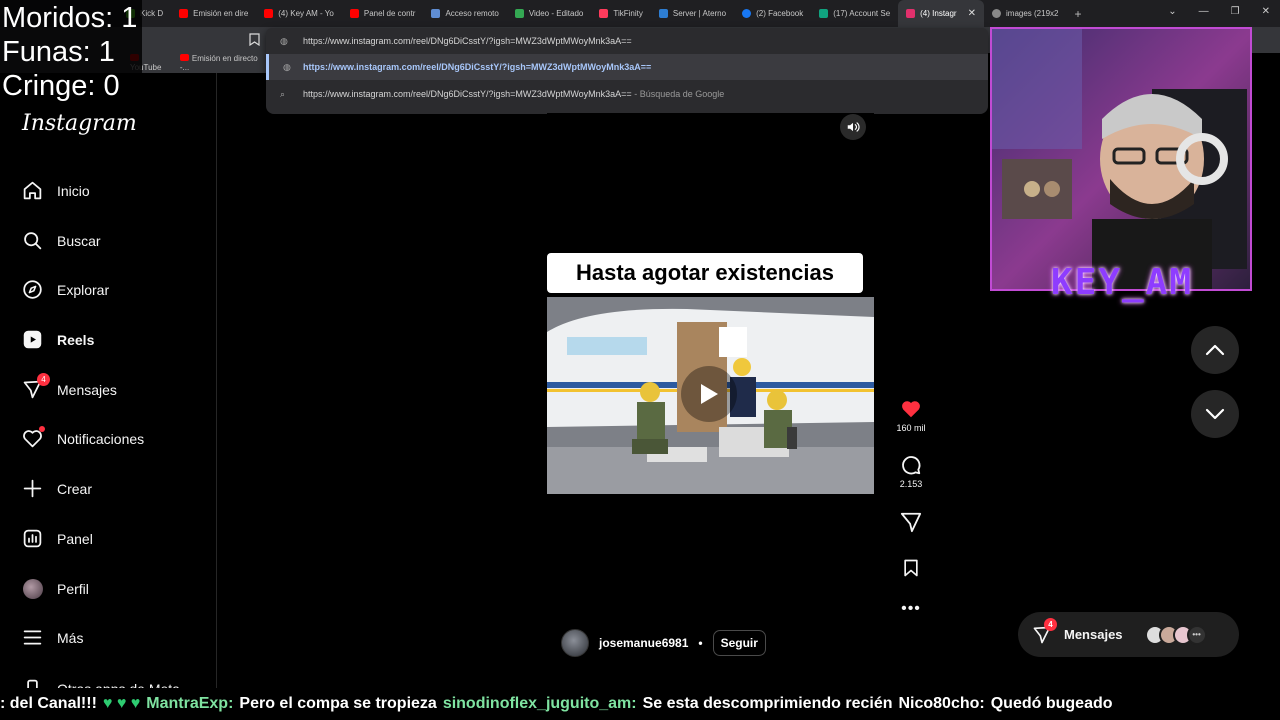 Image resolution: width=1280 pixels, height=720 pixels. I want to click on chat-message: Pero el compa se tropieza, so click(338, 703).